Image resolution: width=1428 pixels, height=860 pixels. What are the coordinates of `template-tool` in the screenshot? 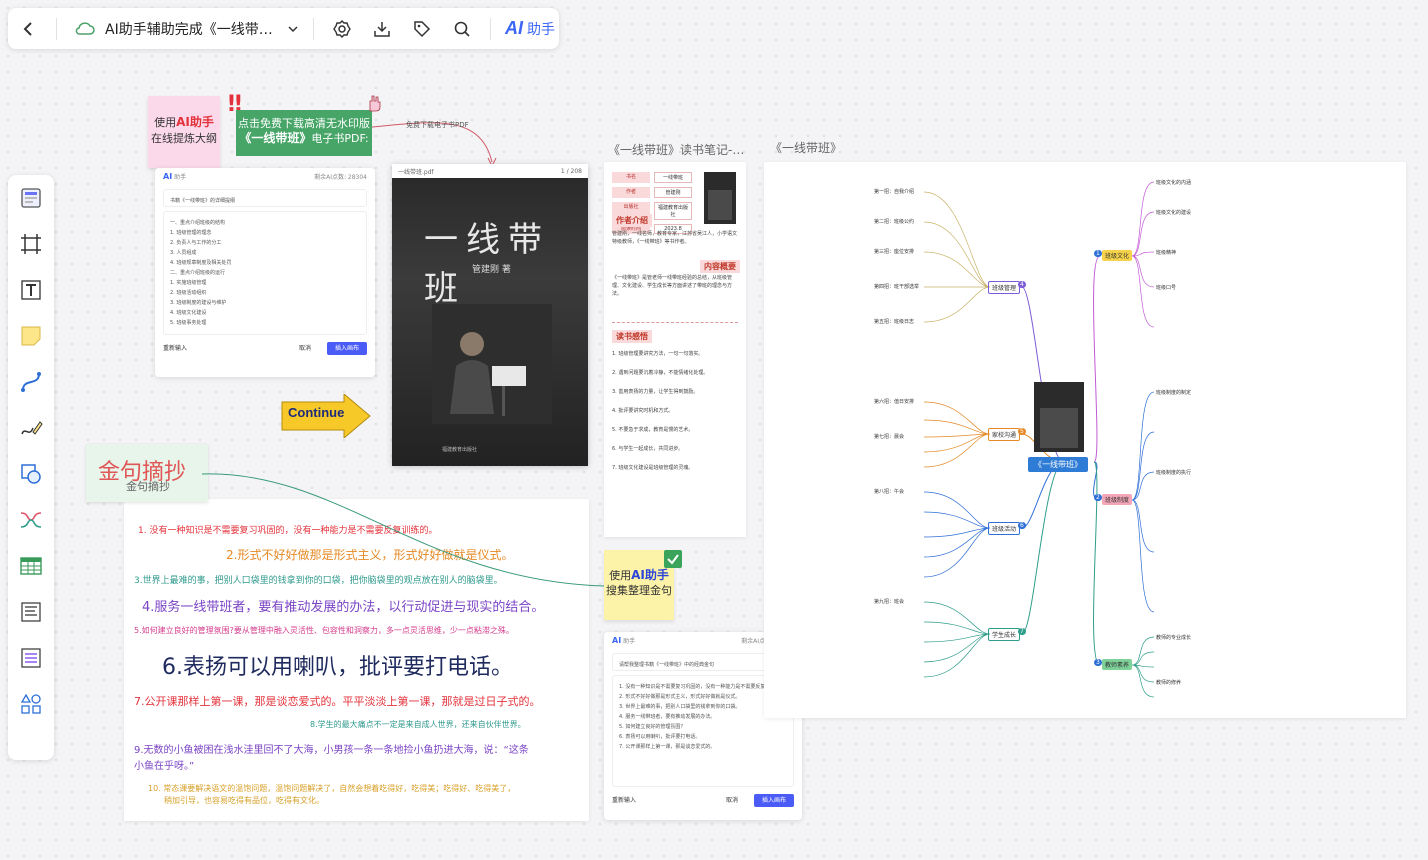 It's located at (31, 198).